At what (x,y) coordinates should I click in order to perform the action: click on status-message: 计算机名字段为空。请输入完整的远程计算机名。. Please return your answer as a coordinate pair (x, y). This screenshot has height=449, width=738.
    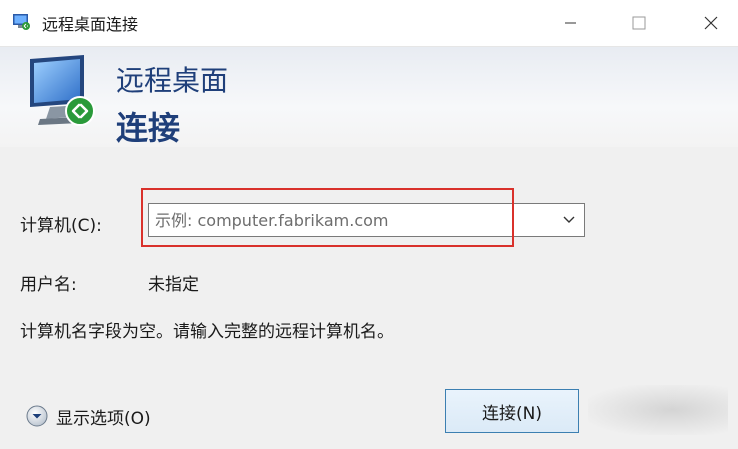
    Looking at the image, I should click on (207, 332).